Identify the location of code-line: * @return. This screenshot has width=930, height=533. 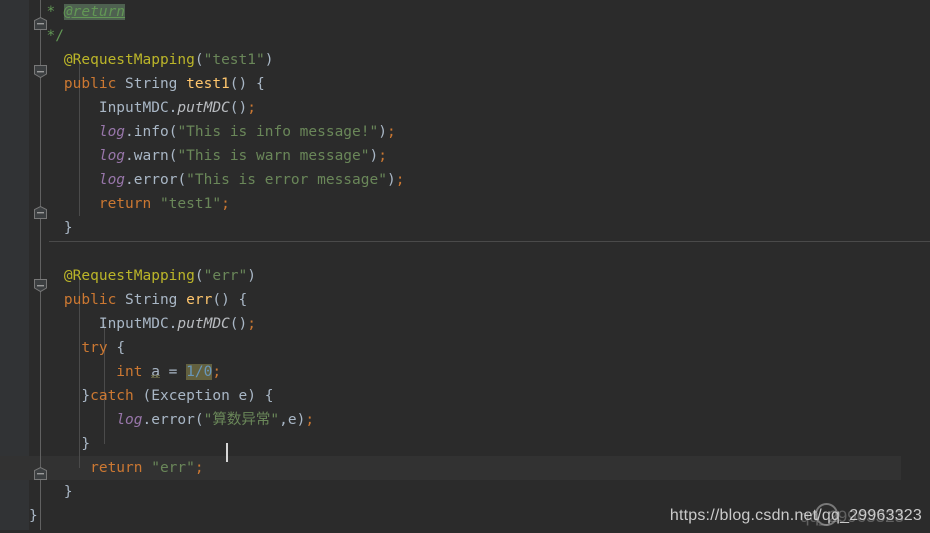
(77, 12).